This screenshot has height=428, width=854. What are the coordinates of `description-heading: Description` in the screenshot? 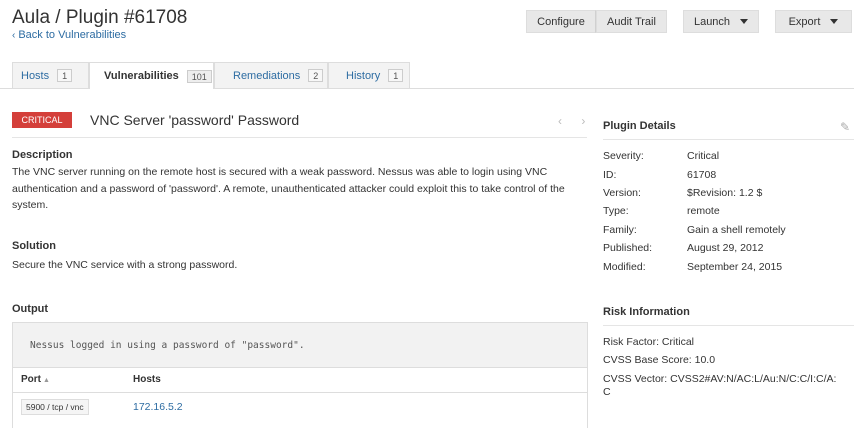 It's located at (42, 155).